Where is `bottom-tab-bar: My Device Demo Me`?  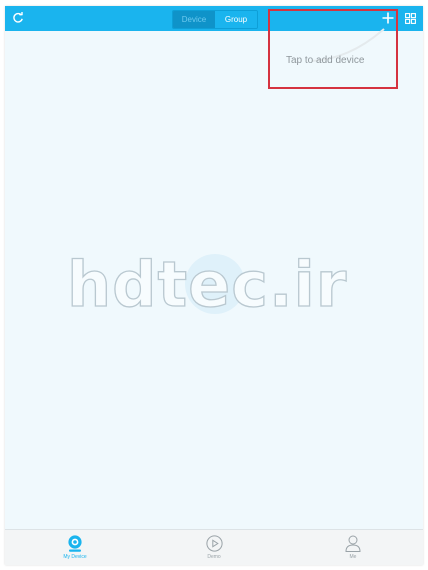
bottom-tab-bar: My Device Demo Me is located at coordinates (214, 547).